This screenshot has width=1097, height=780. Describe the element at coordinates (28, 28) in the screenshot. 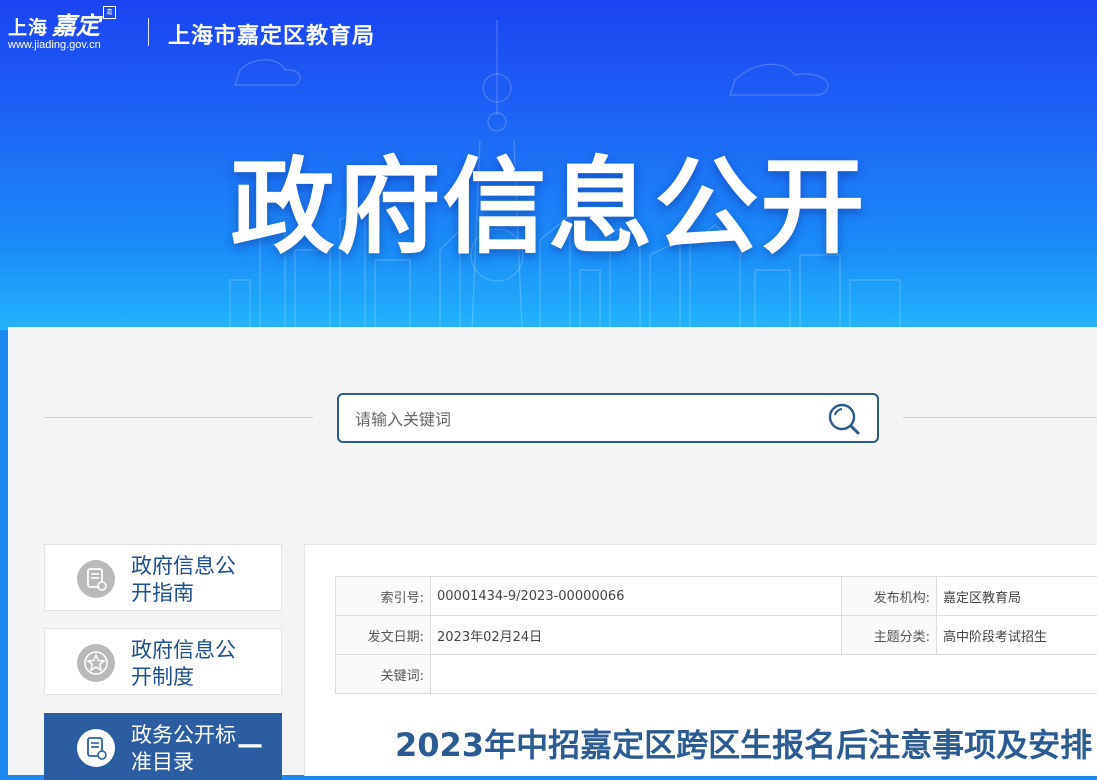

I see `logo-text: 上海` at that location.